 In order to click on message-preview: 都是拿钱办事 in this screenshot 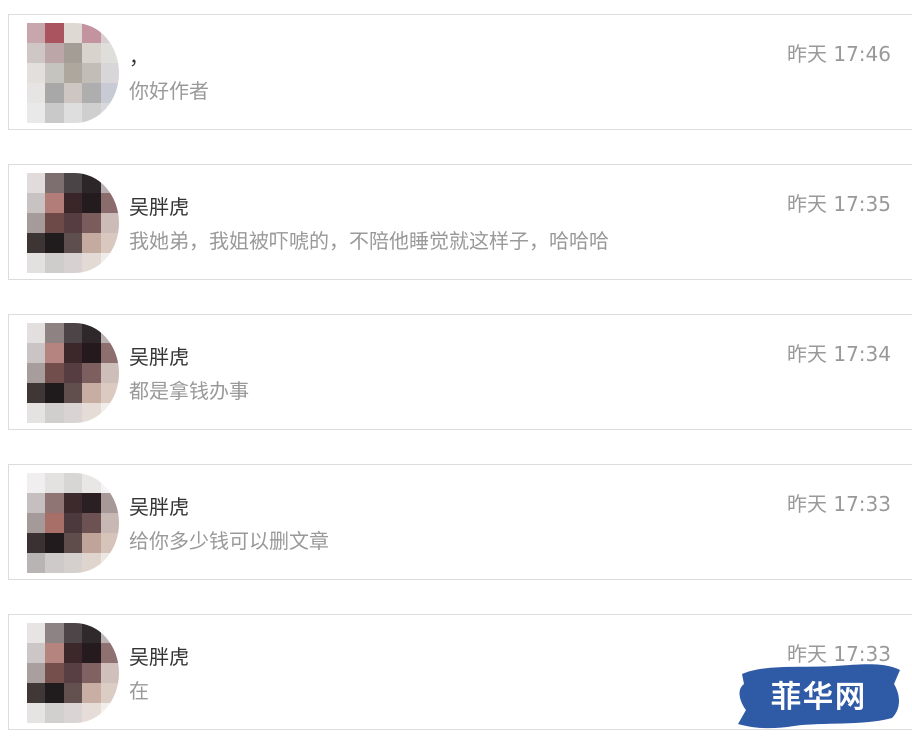, I will do `click(189, 391)`.